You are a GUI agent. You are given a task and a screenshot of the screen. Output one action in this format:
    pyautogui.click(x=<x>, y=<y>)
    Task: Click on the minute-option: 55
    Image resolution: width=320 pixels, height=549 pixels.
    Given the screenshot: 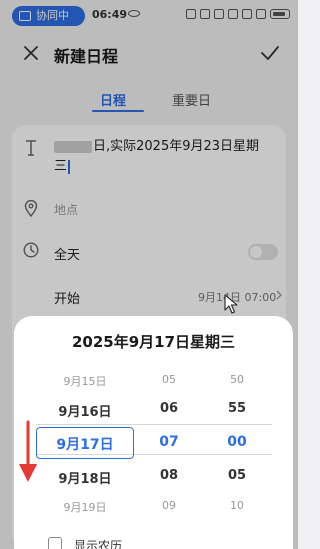 What is the action you would take?
    pyautogui.click(x=237, y=408)
    